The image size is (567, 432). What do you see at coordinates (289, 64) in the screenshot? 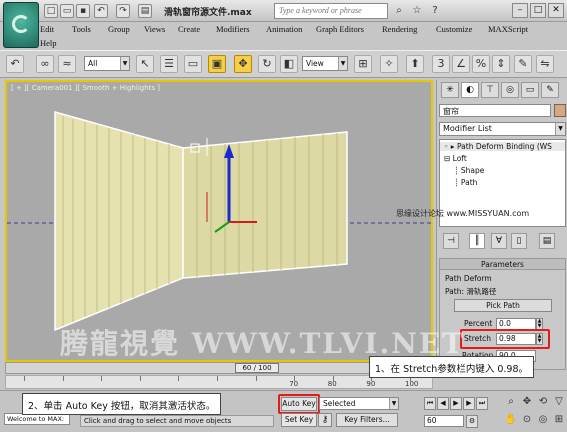
I see `select-and-scale-icon: ◧` at bounding box center [289, 64].